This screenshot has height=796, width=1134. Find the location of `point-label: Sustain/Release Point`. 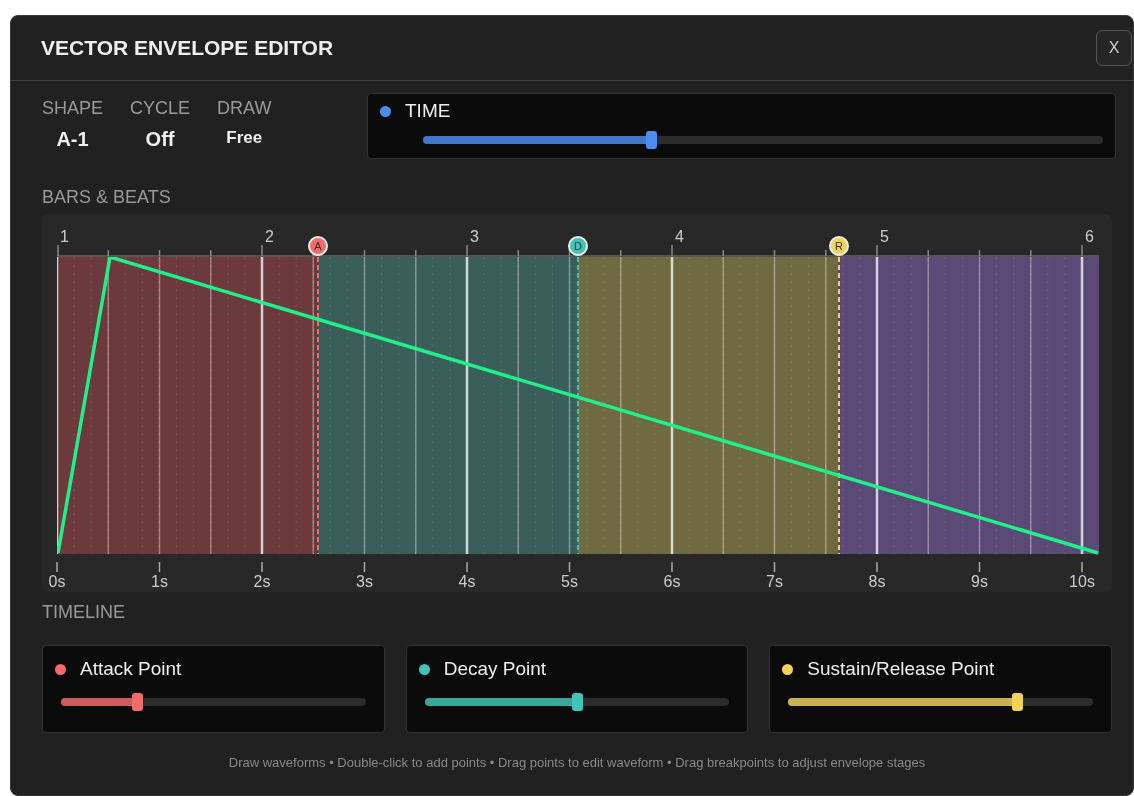

point-label: Sustain/Release Point is located at coordinates (901, 669).